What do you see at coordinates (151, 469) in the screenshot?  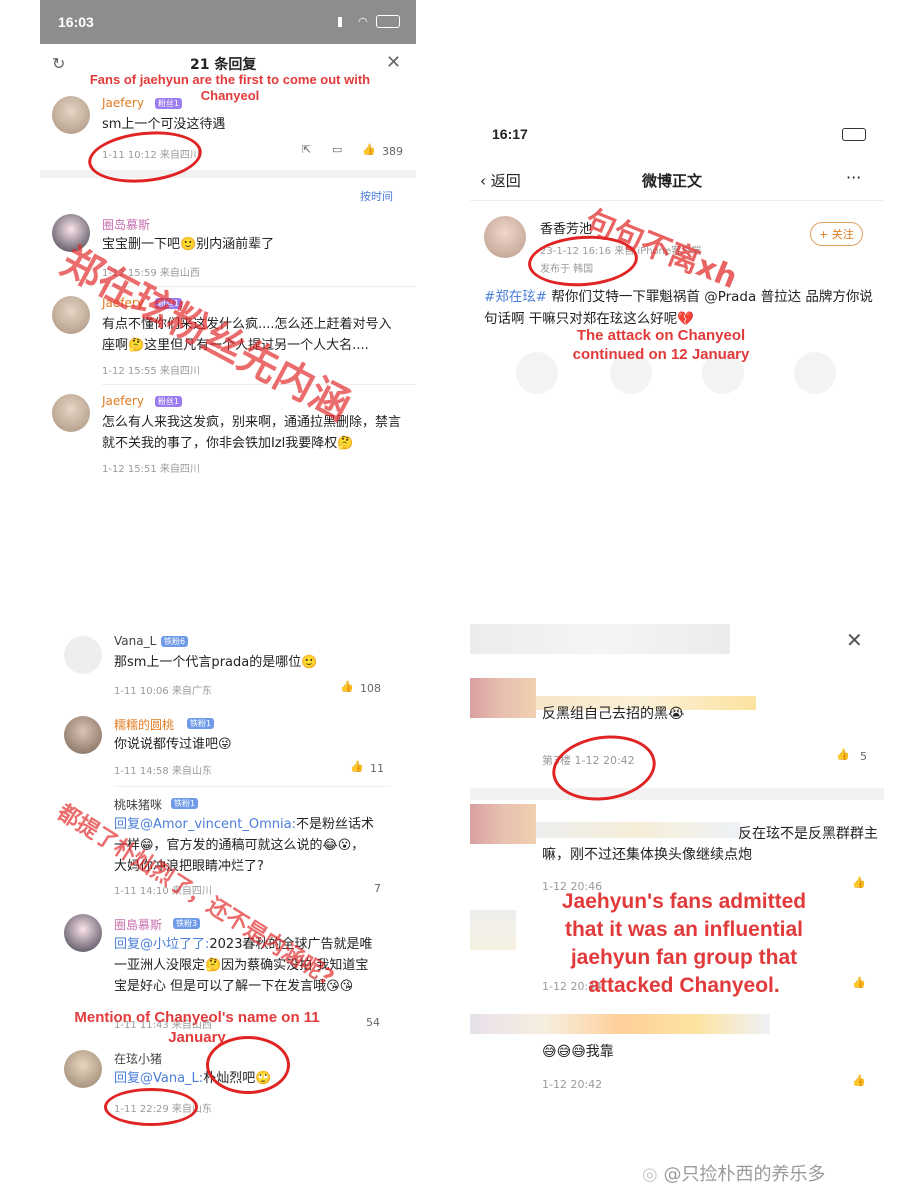 I see `comment-meta: 1-12 15:51 来自四川` at bounding box center [151, 469].